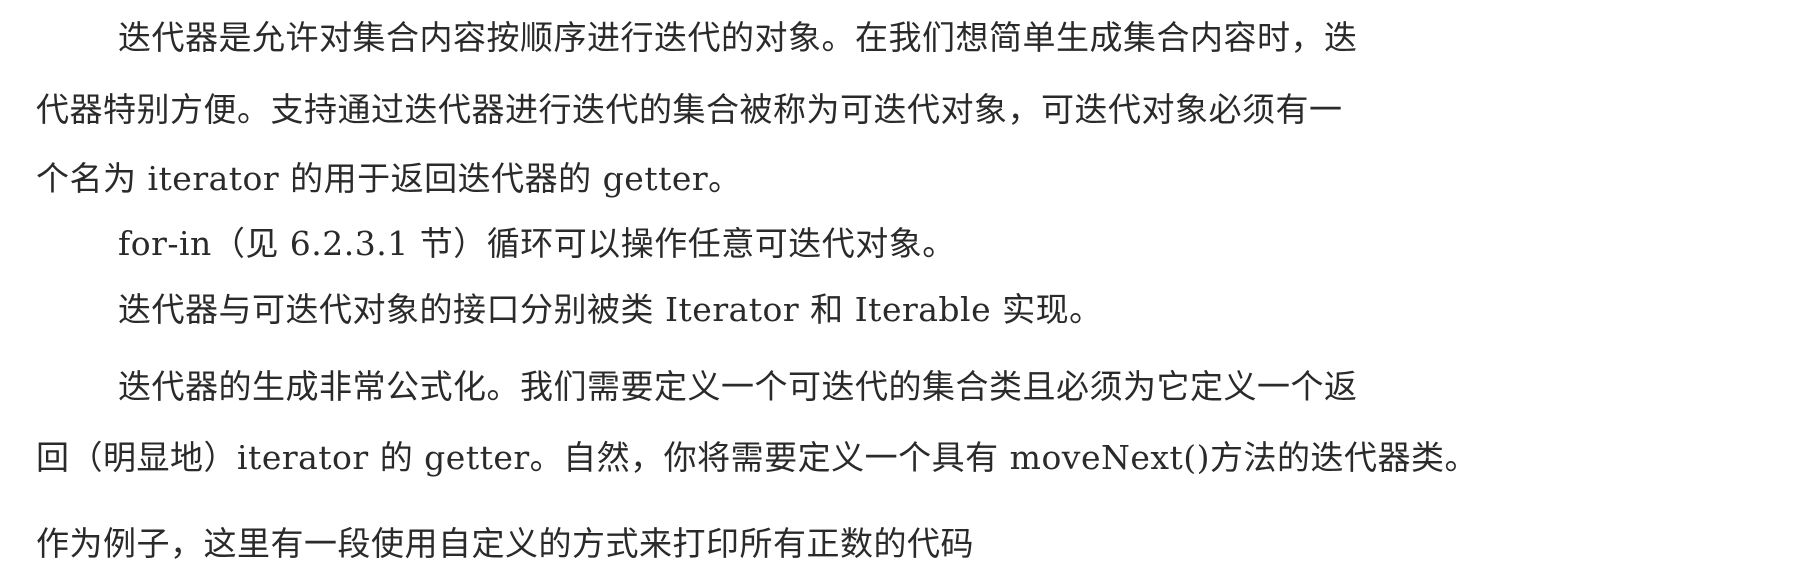 This screenshot has width=1802, height=566. I want to click on paragraph-1-line-3: 个名为 iterator 的用于返回迭代器的 getter。, so click(389, 178).